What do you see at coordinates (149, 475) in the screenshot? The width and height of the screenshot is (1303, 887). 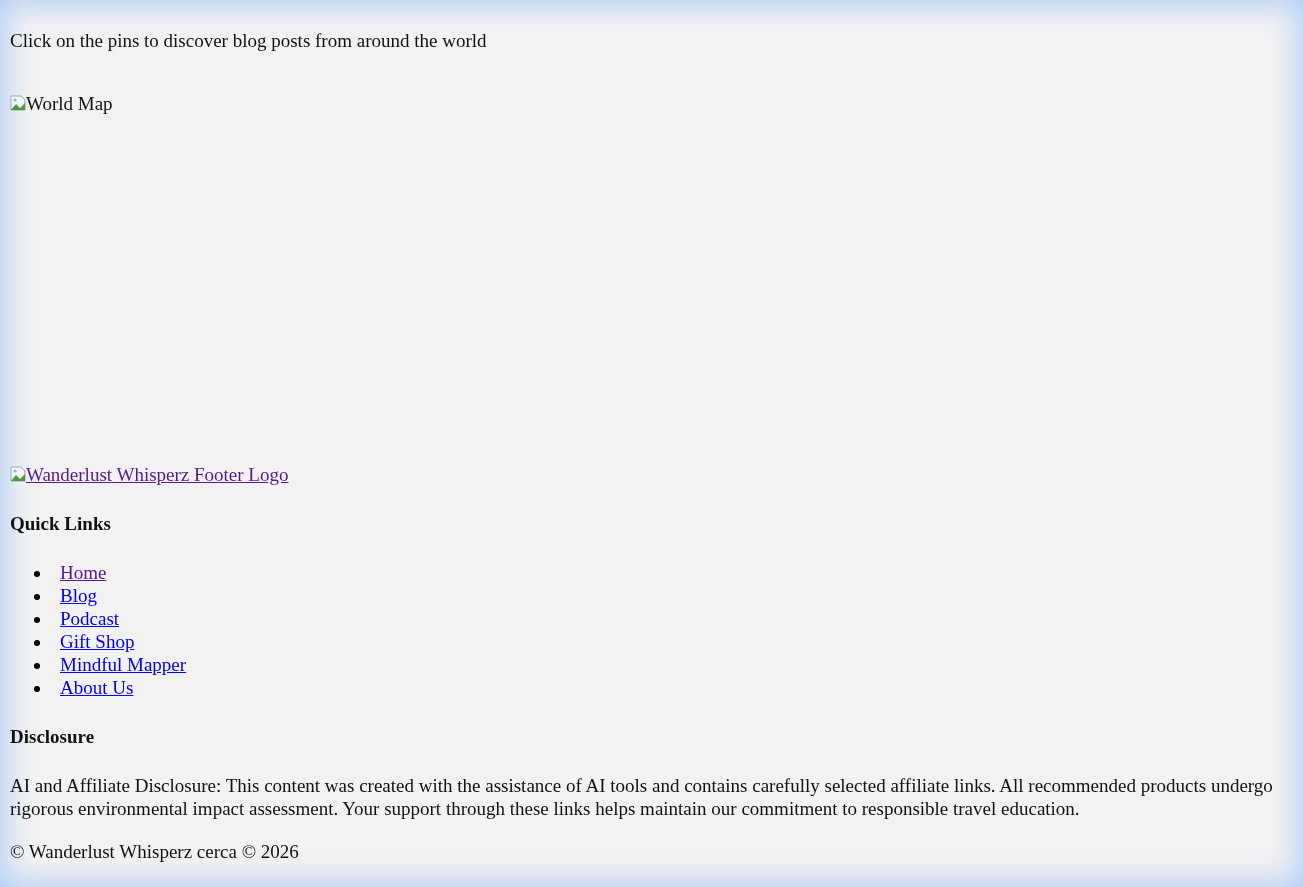 I see `footer-logo-link: Wanderlust Whisperz Footer Logo` at bounding box center [149, 475].